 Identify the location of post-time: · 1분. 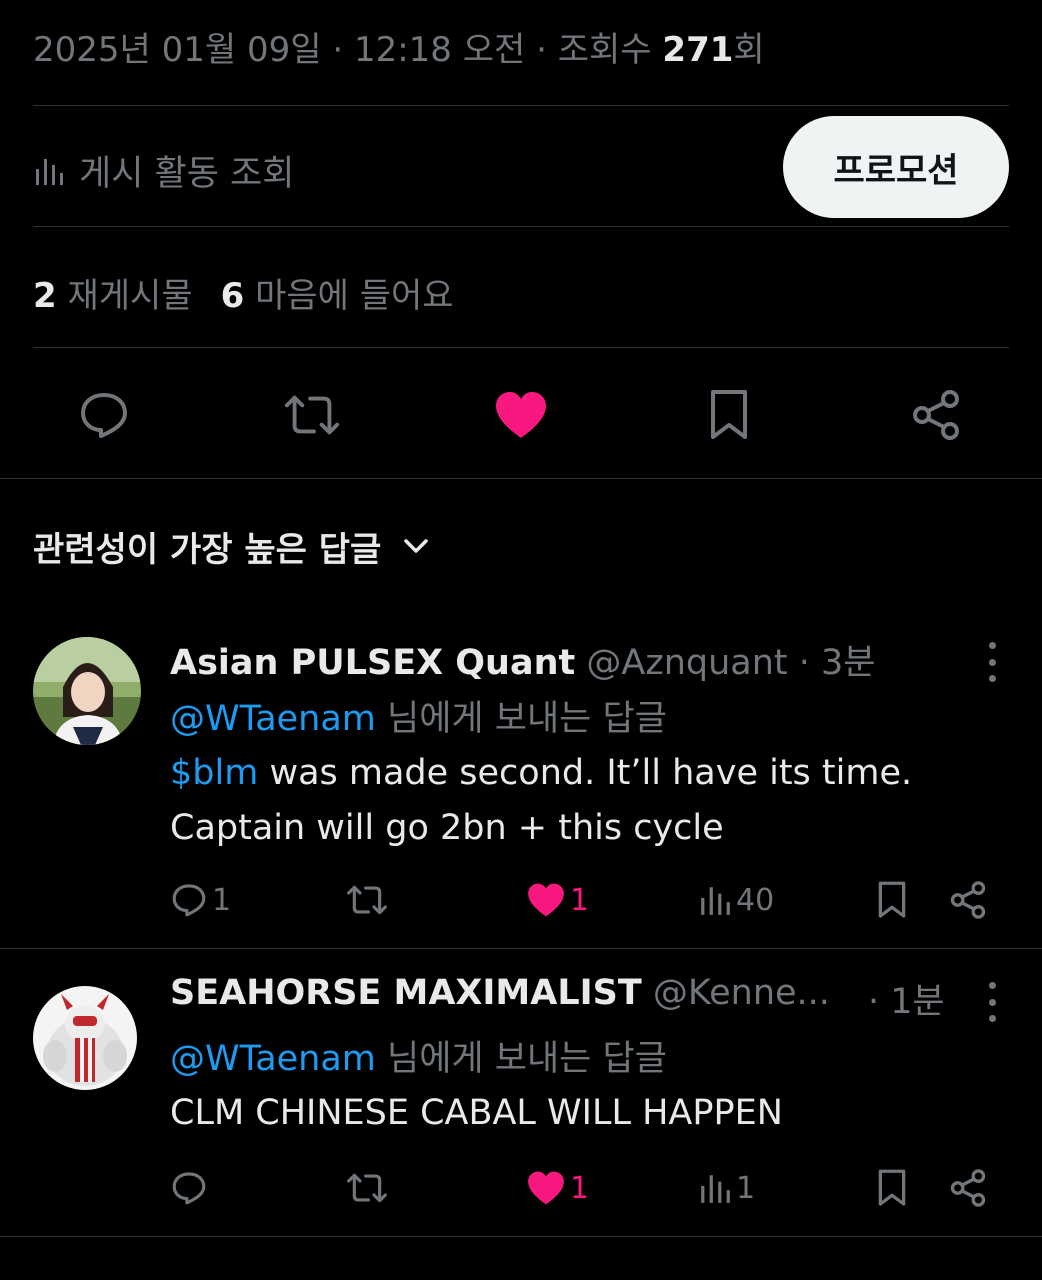
(906, 1002).